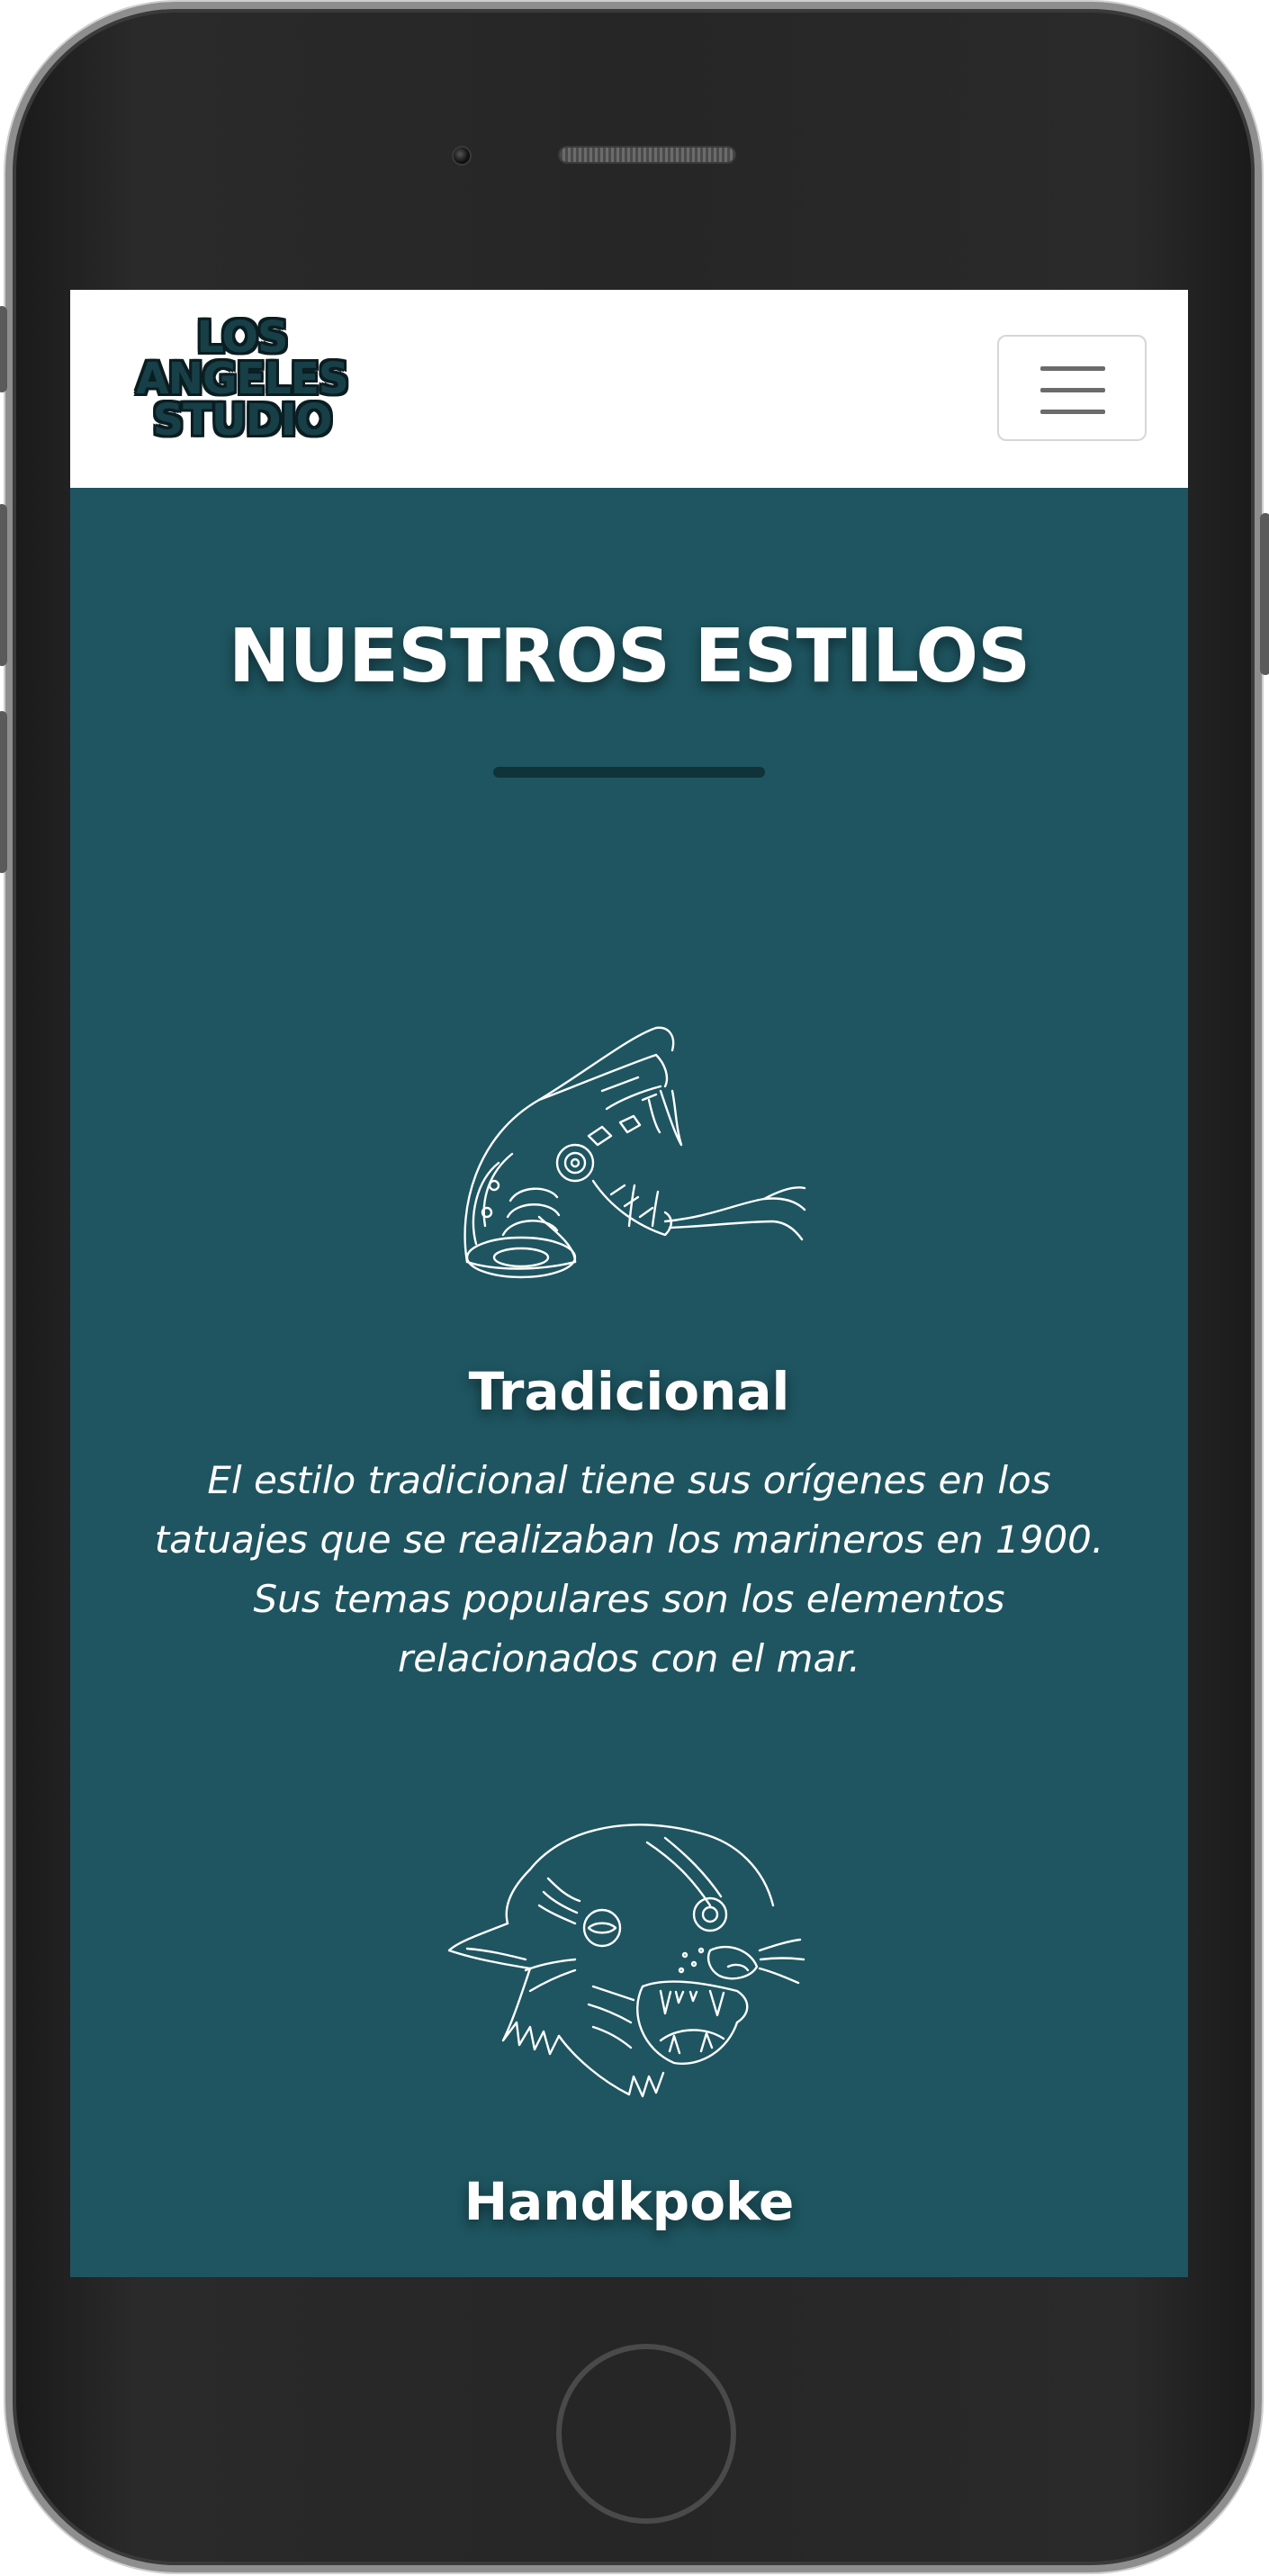  I want to click on navbar-toggler-button, so click(1072, 388).